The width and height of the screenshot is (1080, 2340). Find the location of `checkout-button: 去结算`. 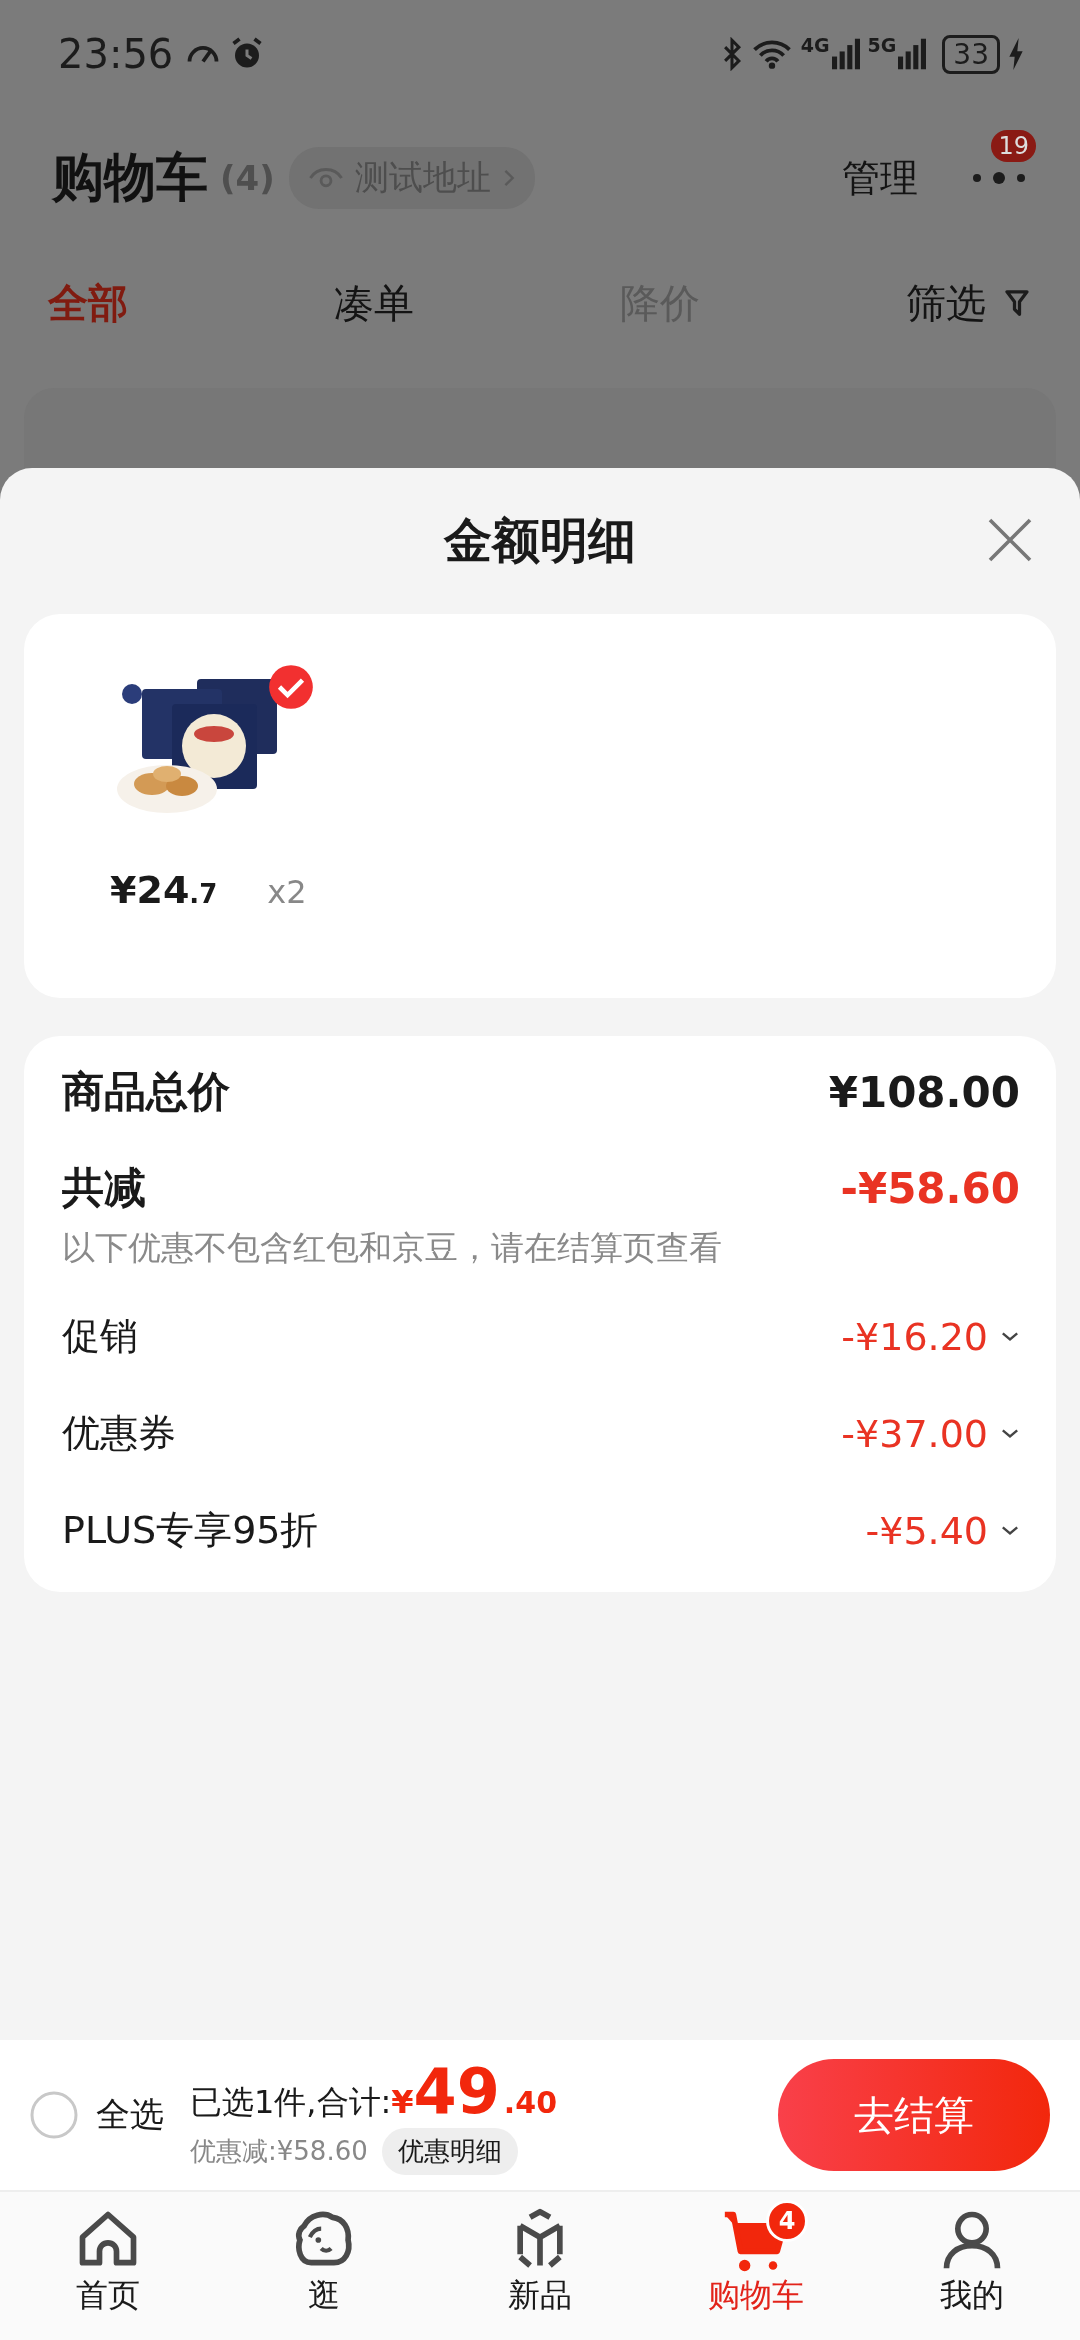

checkout-button: 去结算 is located at coordinates (914, 2115).